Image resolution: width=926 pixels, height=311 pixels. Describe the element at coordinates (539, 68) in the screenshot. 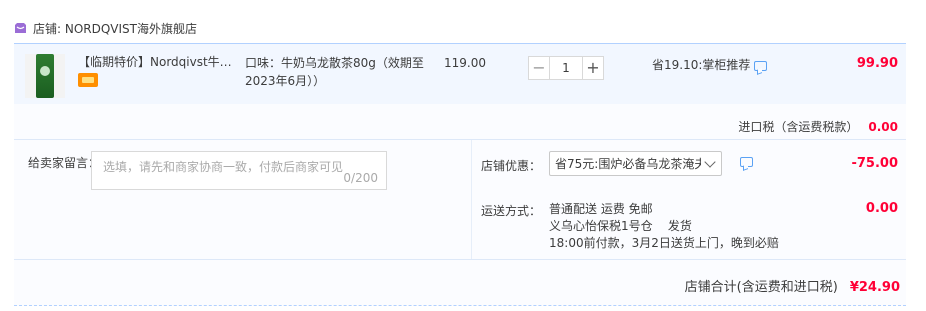

I see `quantity-decrease-button: −` at that location.